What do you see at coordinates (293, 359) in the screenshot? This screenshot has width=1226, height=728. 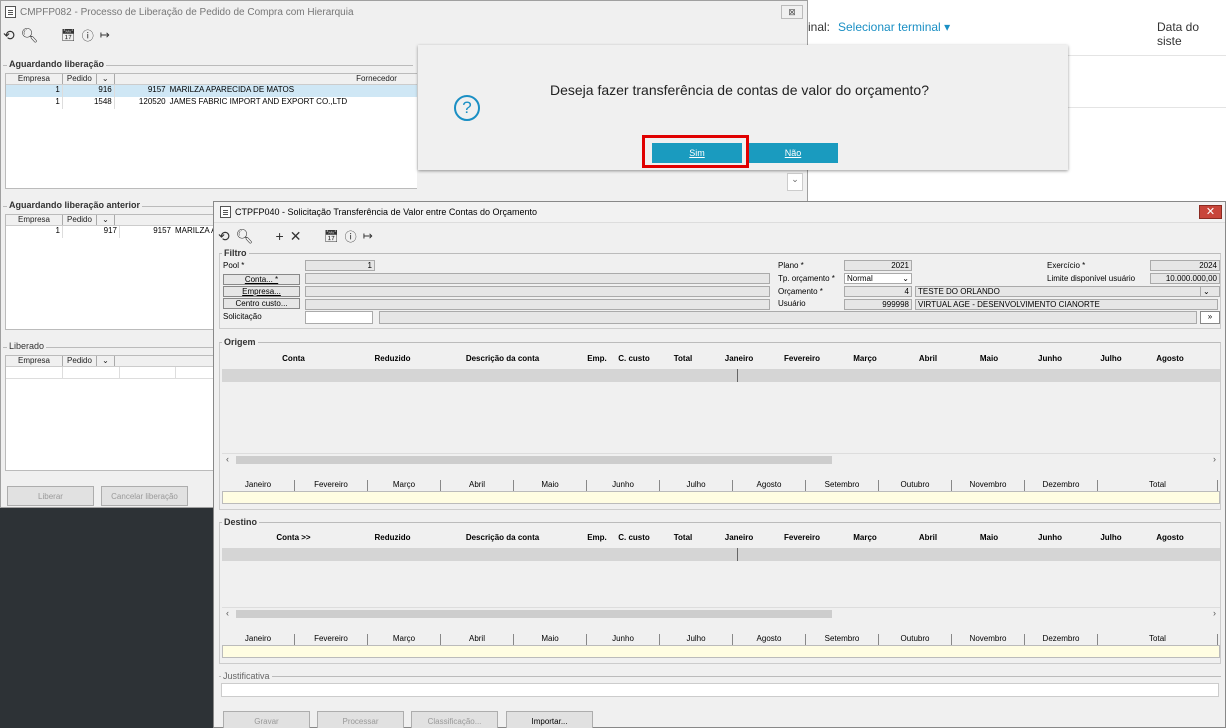 I see `col-conta: Conta` at bounding box center [293, 359].